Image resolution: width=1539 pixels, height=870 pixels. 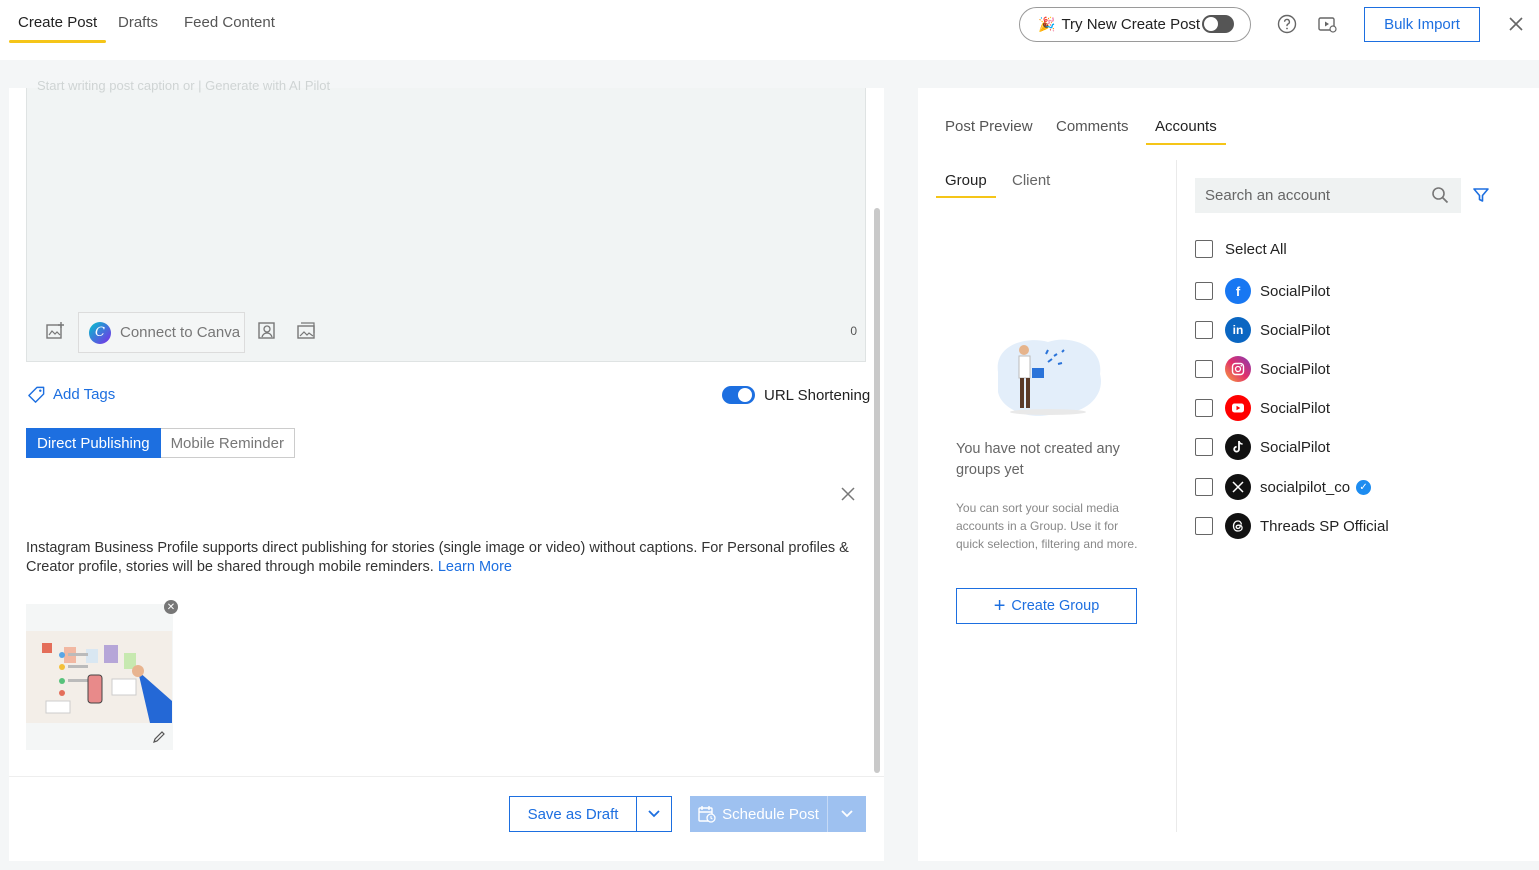 What do you see at coordinates (1327, 24) in the screenshot?
I see `video-tutorial-icon` at bounding box center [1327, 24].